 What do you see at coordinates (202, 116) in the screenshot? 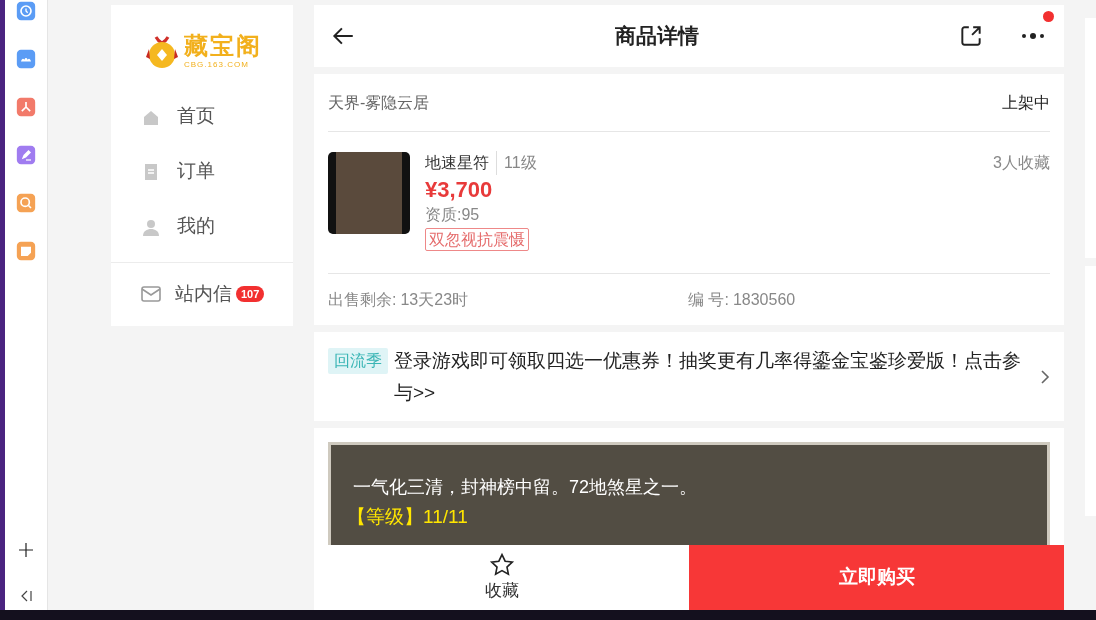
I see `nav-item: 首页` at bounding box center [202, 116].